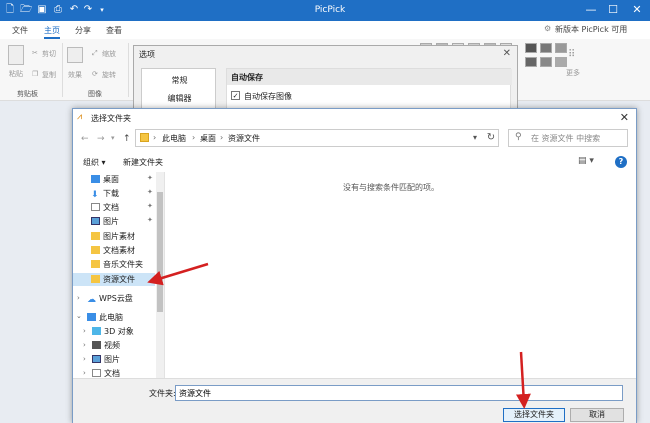 This screenshot has height=423, width=650. Describe the element at coordinates (106, 373) in the screenshot. I see `tree-item-pc-documents: 文档` at that location.